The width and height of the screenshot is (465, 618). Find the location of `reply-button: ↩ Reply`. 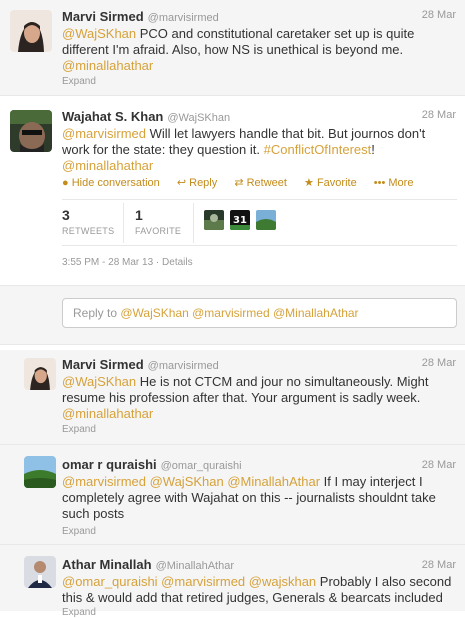

reply-button: ↩ Reply is located at coordinates (197, 183).